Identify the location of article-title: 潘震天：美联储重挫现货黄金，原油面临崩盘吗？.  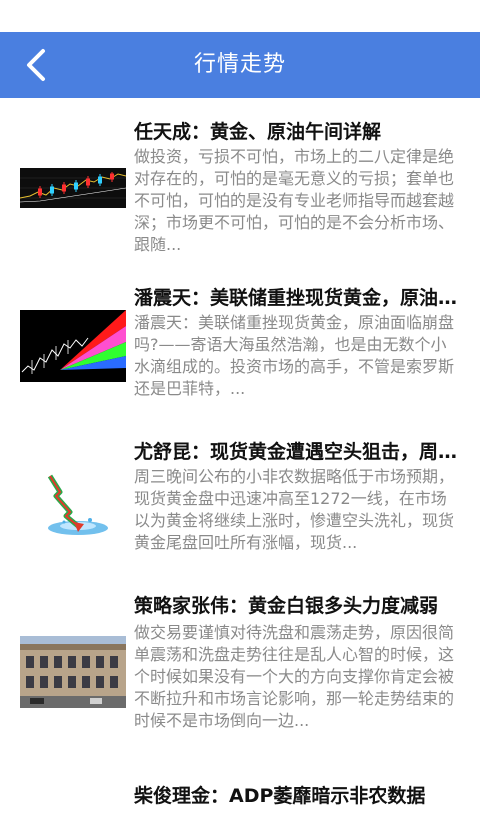
(297, 298).